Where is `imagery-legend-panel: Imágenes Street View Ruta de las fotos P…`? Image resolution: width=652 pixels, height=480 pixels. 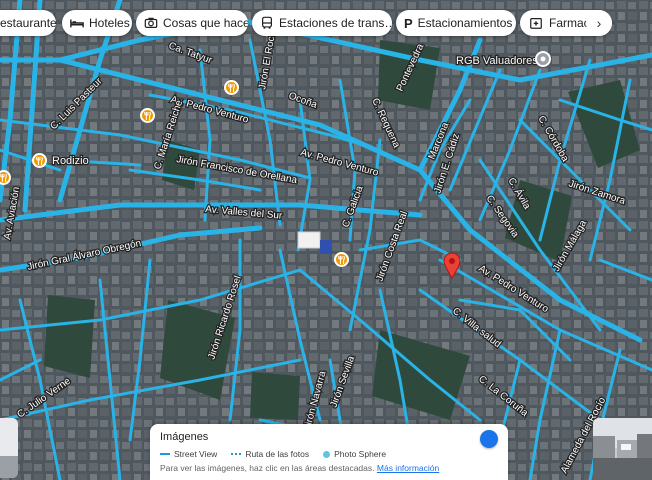 imagery-legend-panel: Imágenes Street View Ruta de las fotos P… is located at coordinates (329, 452).